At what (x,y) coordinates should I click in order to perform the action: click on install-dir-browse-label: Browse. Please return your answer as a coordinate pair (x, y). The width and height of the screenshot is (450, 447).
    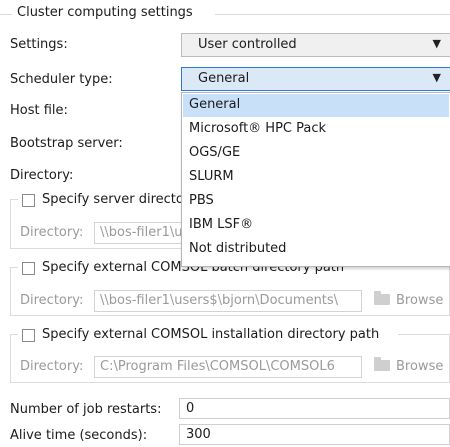
    Looking at the image, I should click on (420, 366).